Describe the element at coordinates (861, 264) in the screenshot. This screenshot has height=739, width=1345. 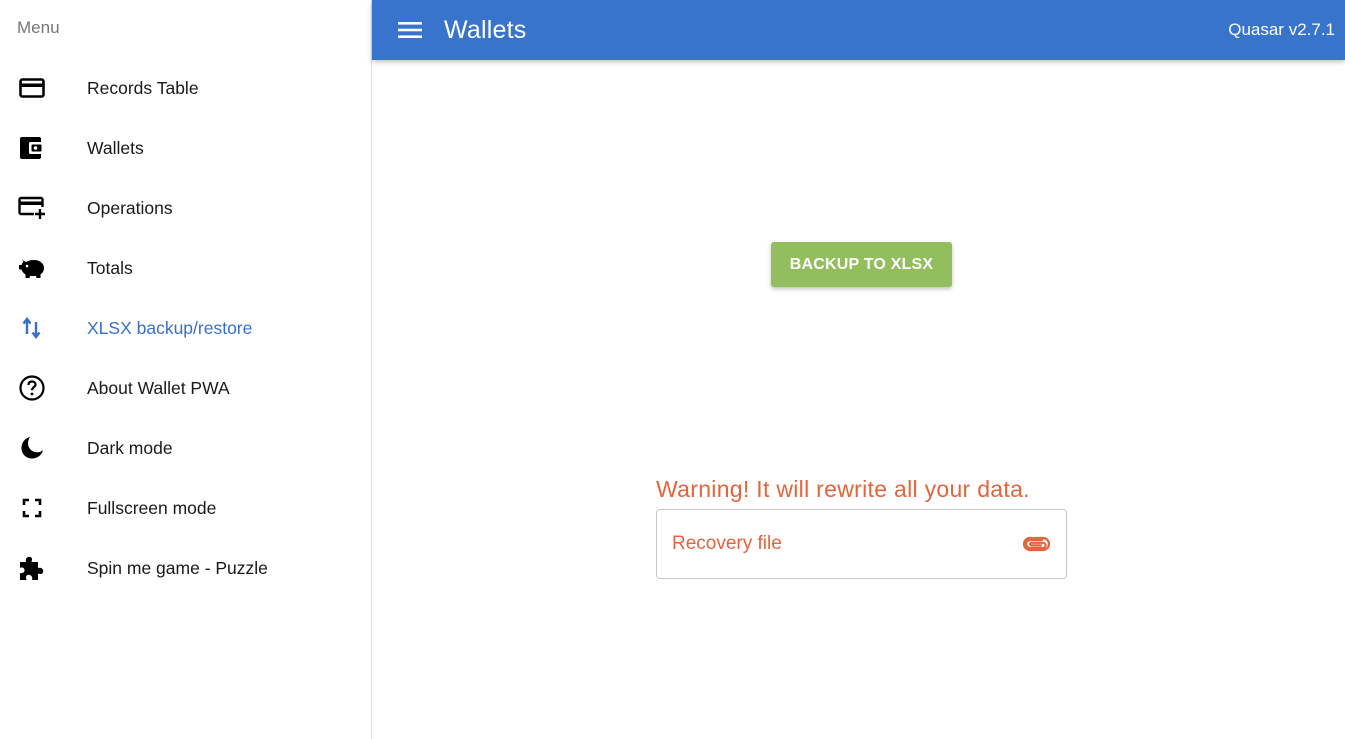
I see `backup-to-xlsx-button: BACKUP TO XLSX` at that location.